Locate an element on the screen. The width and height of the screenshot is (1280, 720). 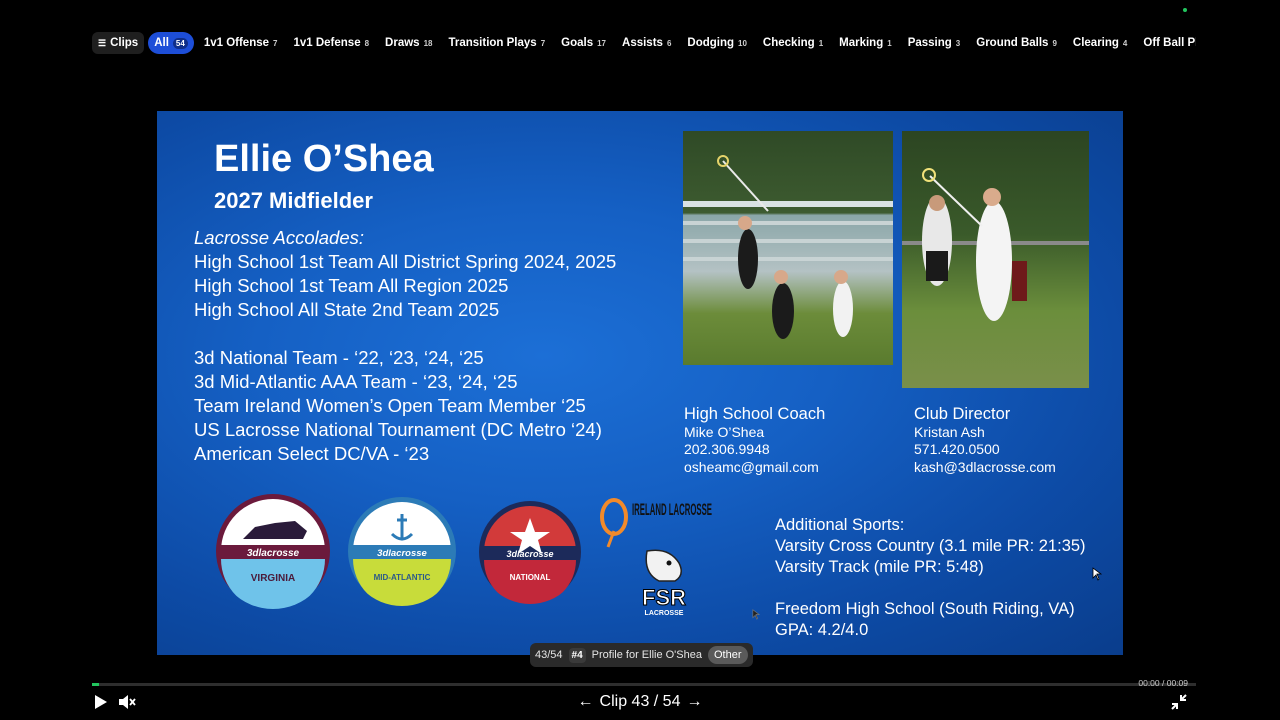
time-display: 00:00 / 00:09 is located at coordinates (1163, 683).